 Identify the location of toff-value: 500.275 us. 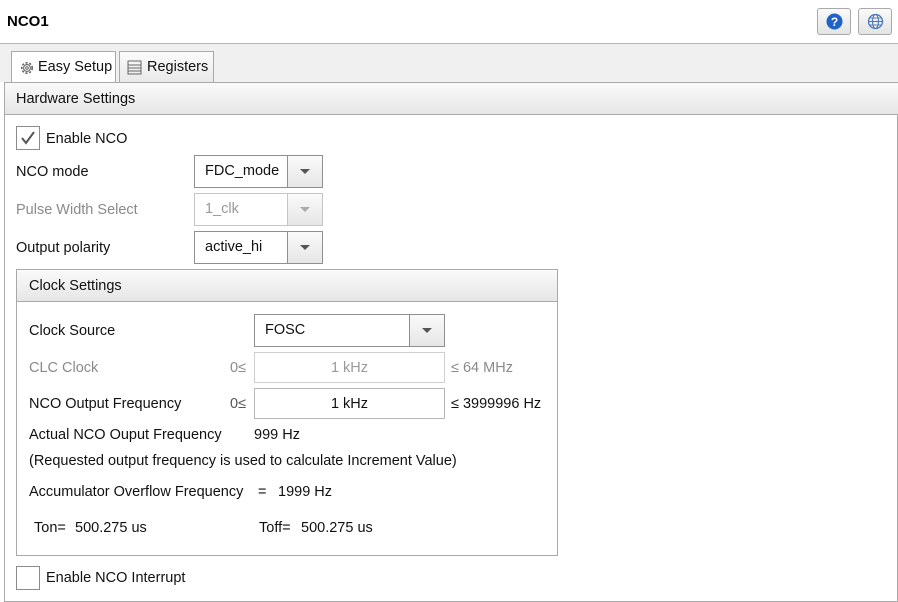
(337, 528).